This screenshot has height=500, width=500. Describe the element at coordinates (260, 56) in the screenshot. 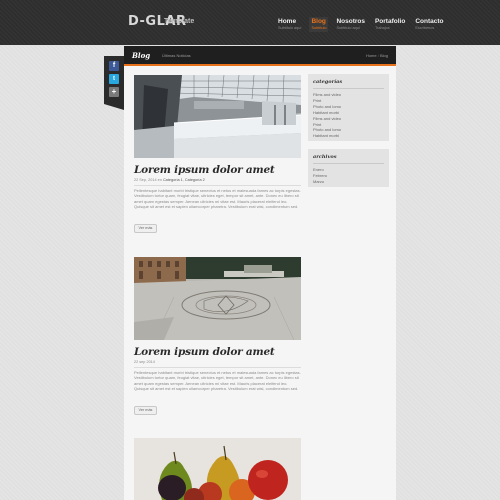

I see `page-title-bar: Blog Últimas Noticias Home / Blog` at that location.